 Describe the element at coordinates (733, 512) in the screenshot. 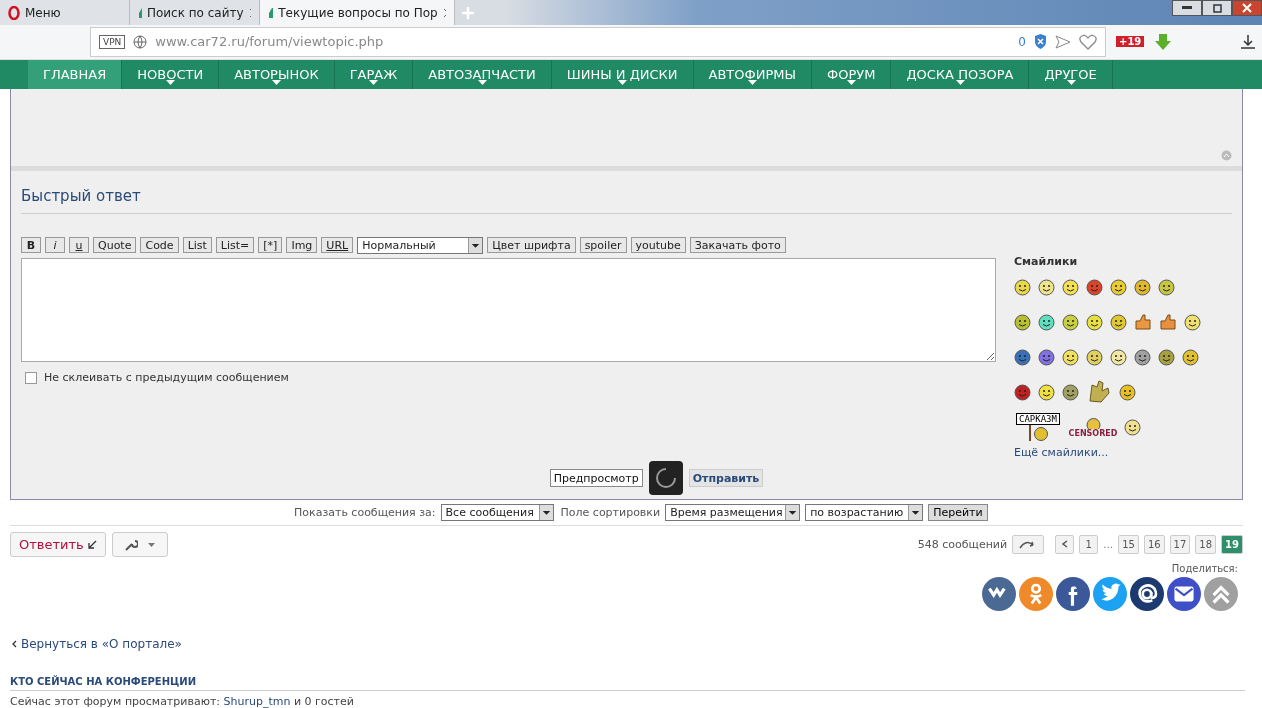

I see `sort-field-select: Время размещения` at that location.